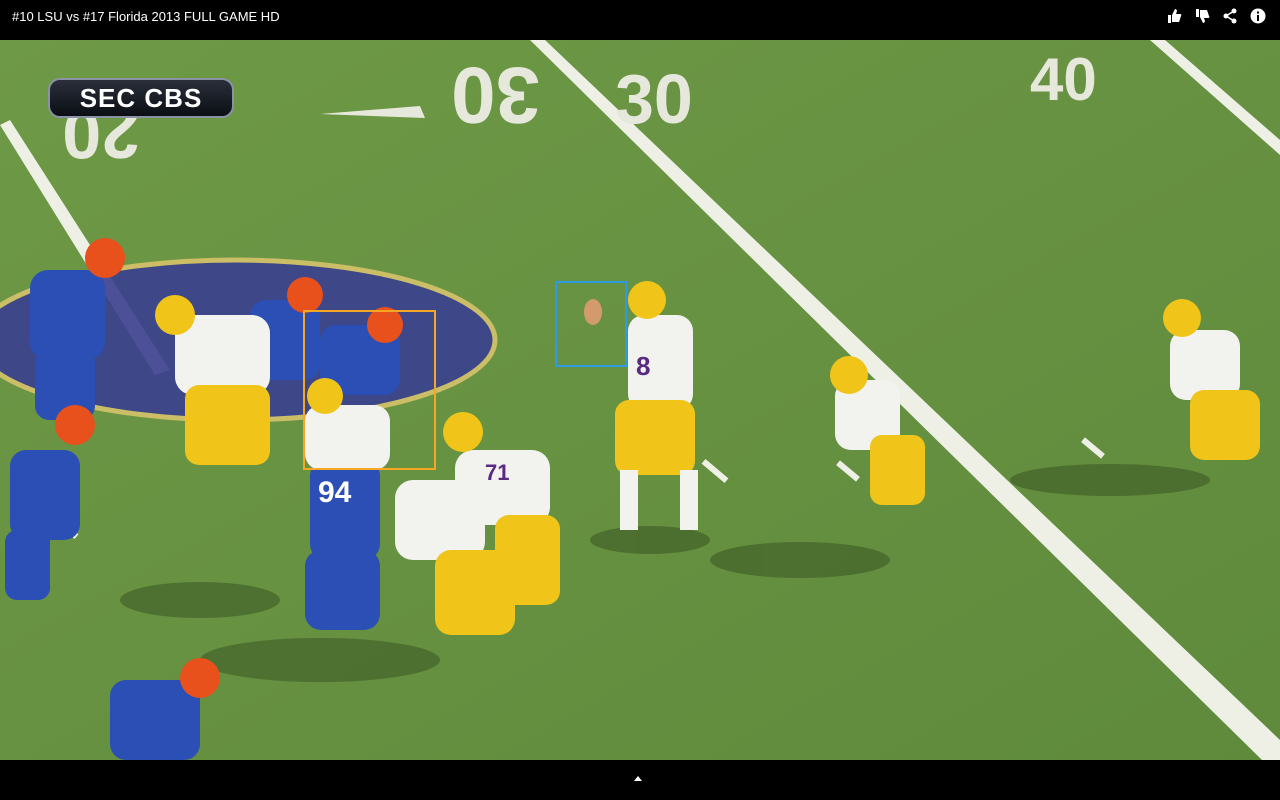 The width and height of the screenshot is (1280, 800). I want to click on annotation-orange-box, so click(369, 390).